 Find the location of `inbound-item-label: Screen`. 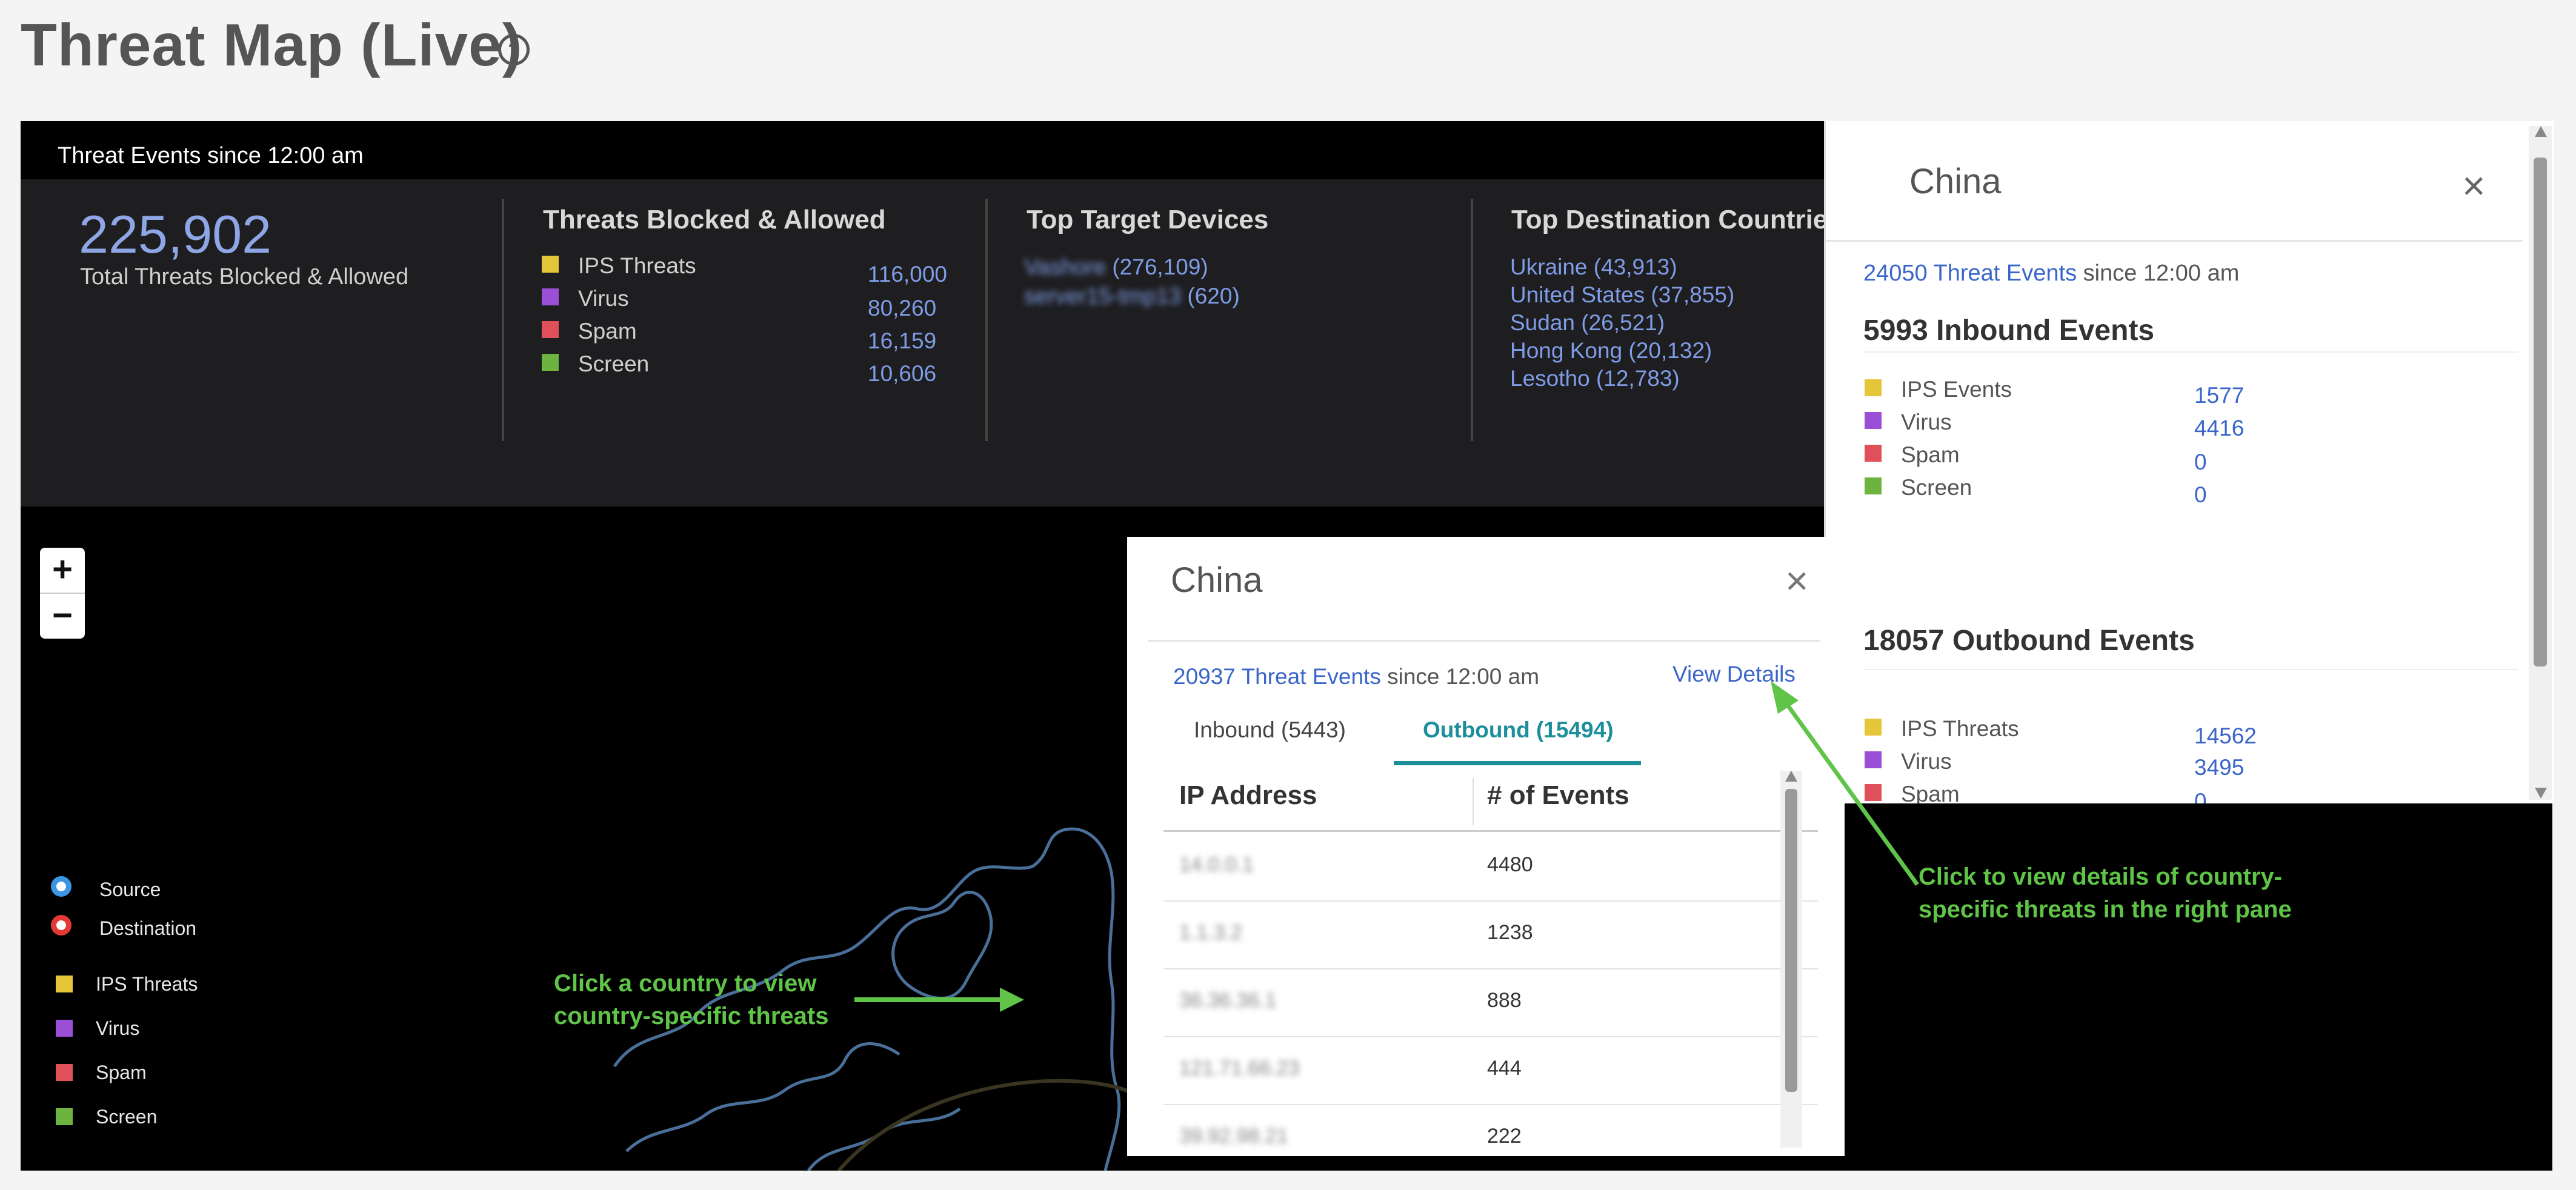

inbound-item-label: Screen is located at coordinates (1936, 487).